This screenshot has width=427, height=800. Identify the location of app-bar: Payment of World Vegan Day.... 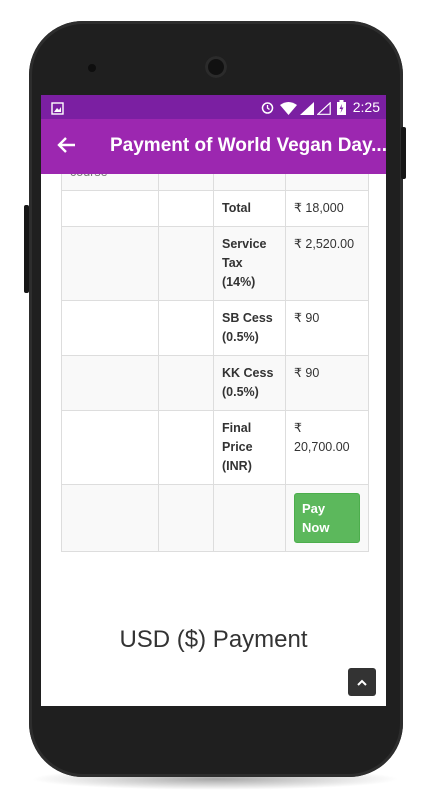
(213, 146).